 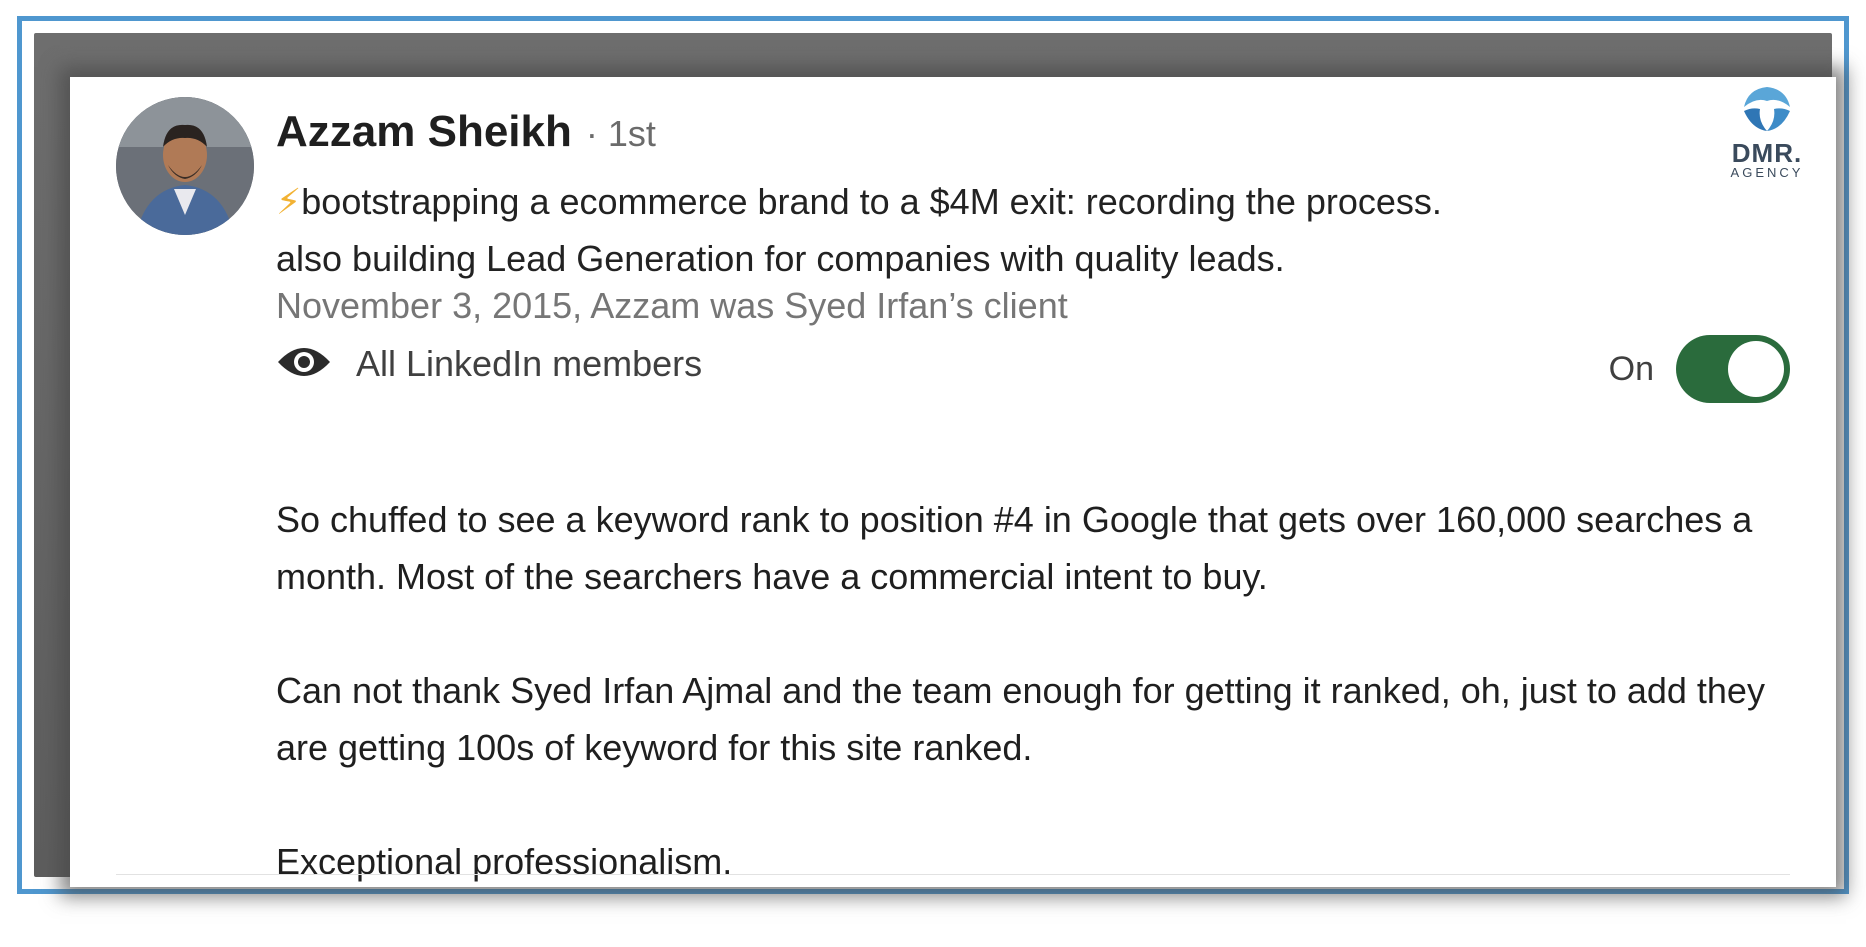 I want to click on toggle-state-label: On, so click(x=1631, y=368).